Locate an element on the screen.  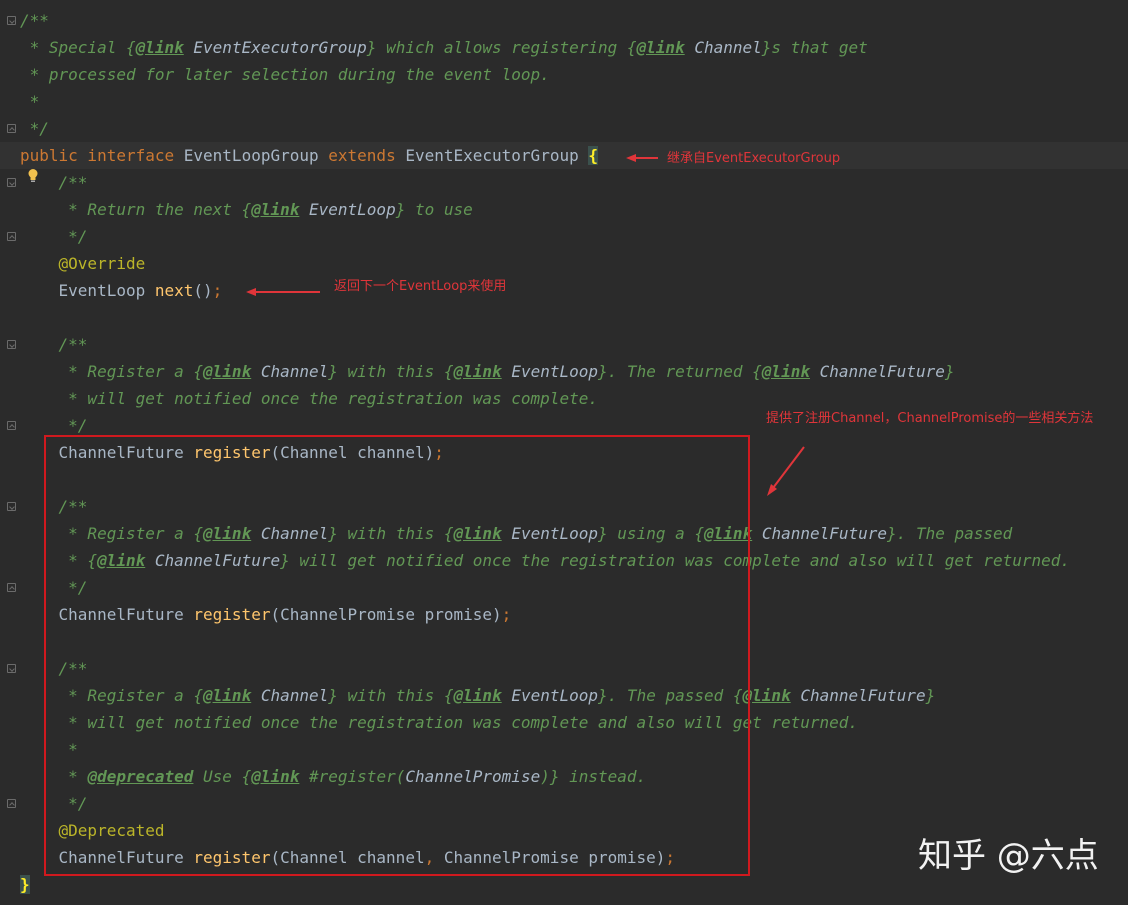
annotation-register: 提供了注册Channel，ChannelPromise的一些相关方法 is located at coordinates (930, 418).